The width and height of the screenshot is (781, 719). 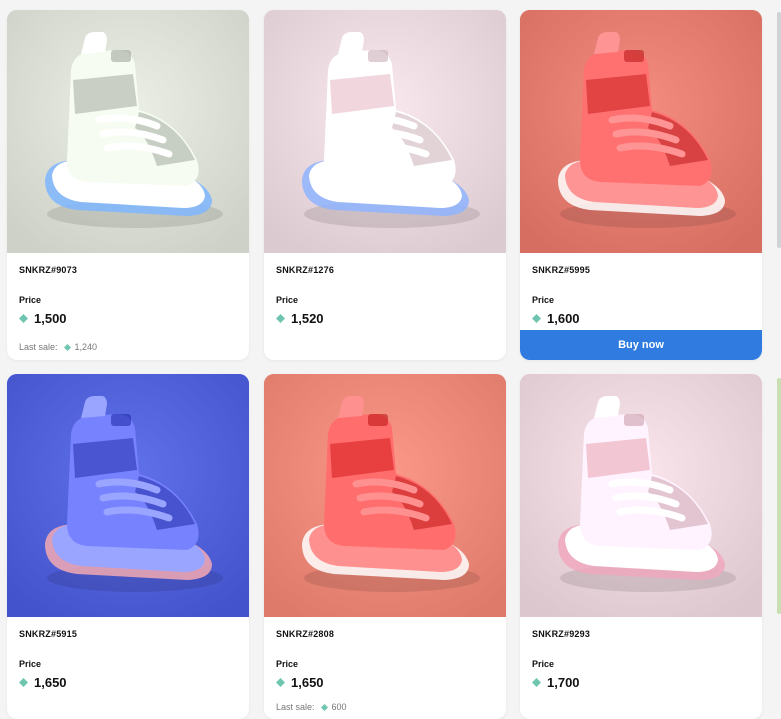 What do you see at coordinates (305, 634) in the screenshot?
I see `token-name: SNKRZ#2808` at bounding box center [305, 634].